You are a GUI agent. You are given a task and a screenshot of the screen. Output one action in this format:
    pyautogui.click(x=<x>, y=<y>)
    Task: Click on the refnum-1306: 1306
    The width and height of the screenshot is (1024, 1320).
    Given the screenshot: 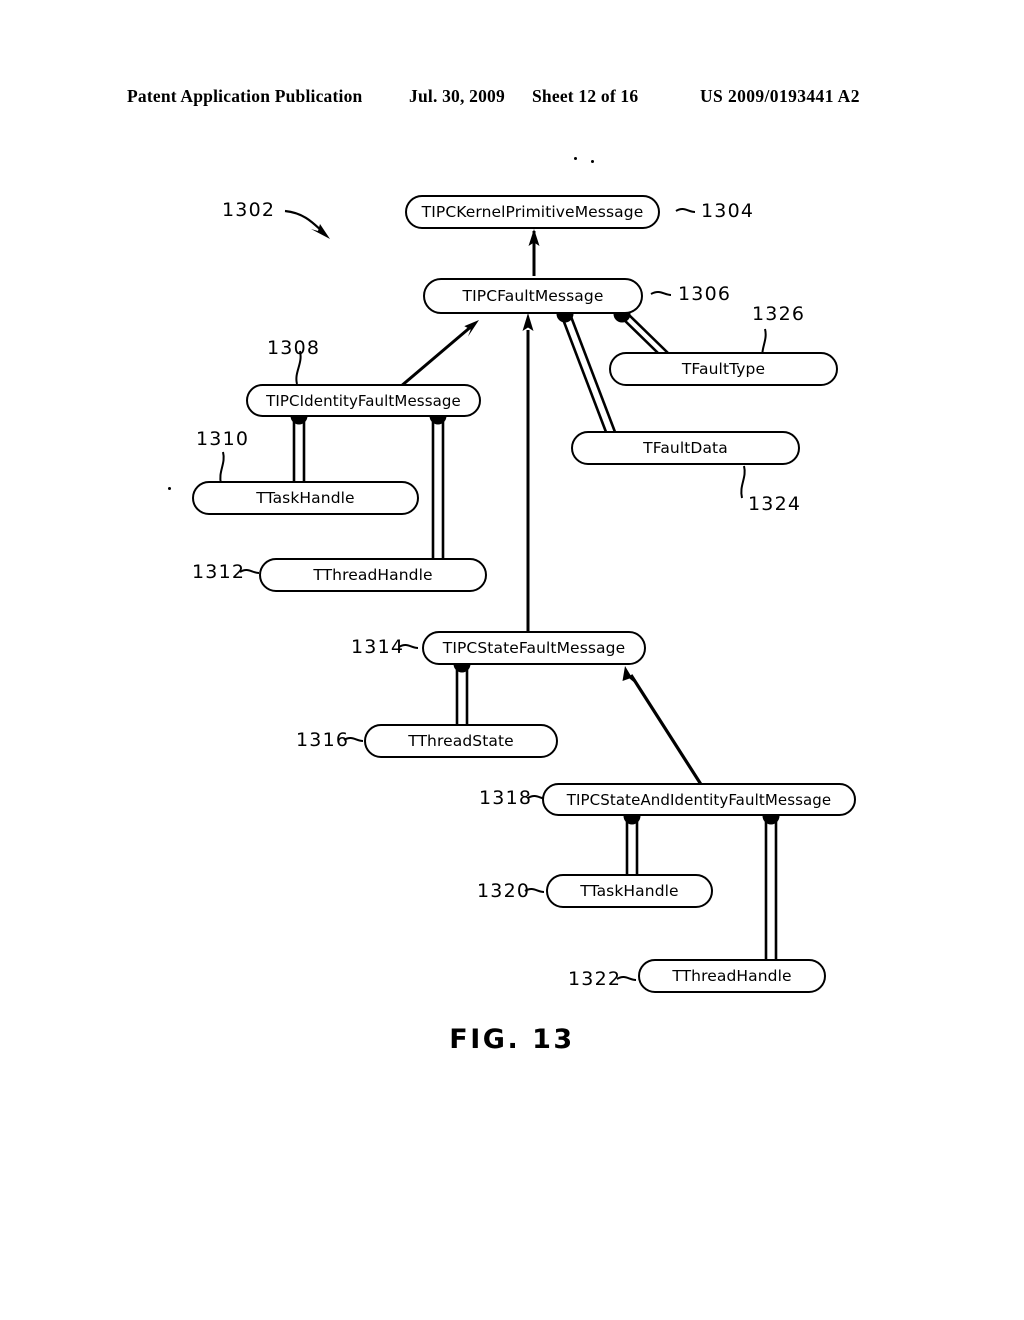 What is the action you would take?
    pyautogui.click(x=705, y=294)
    